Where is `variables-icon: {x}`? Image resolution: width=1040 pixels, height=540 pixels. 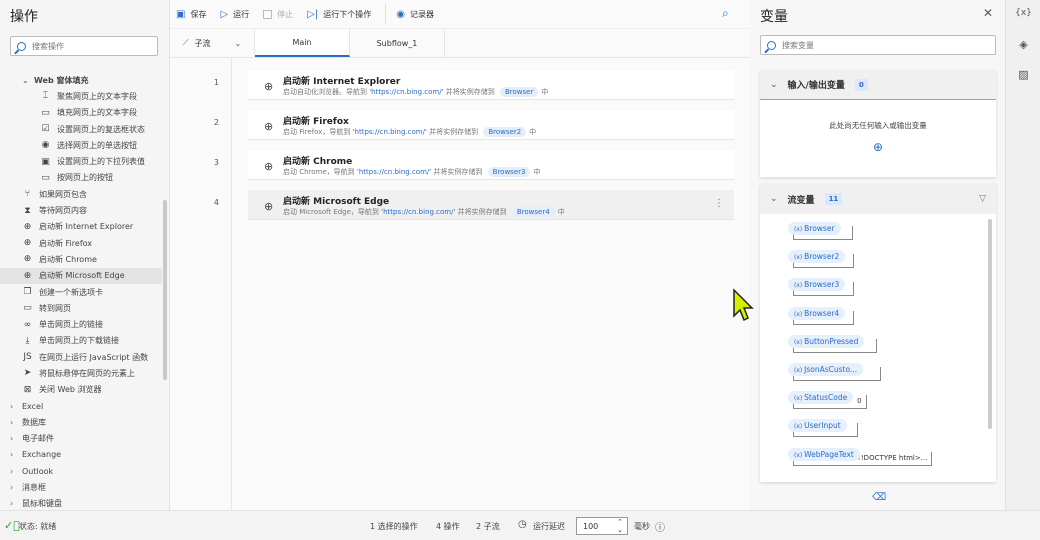
variables-icon: {x} is located at coordinates (1023, 13).